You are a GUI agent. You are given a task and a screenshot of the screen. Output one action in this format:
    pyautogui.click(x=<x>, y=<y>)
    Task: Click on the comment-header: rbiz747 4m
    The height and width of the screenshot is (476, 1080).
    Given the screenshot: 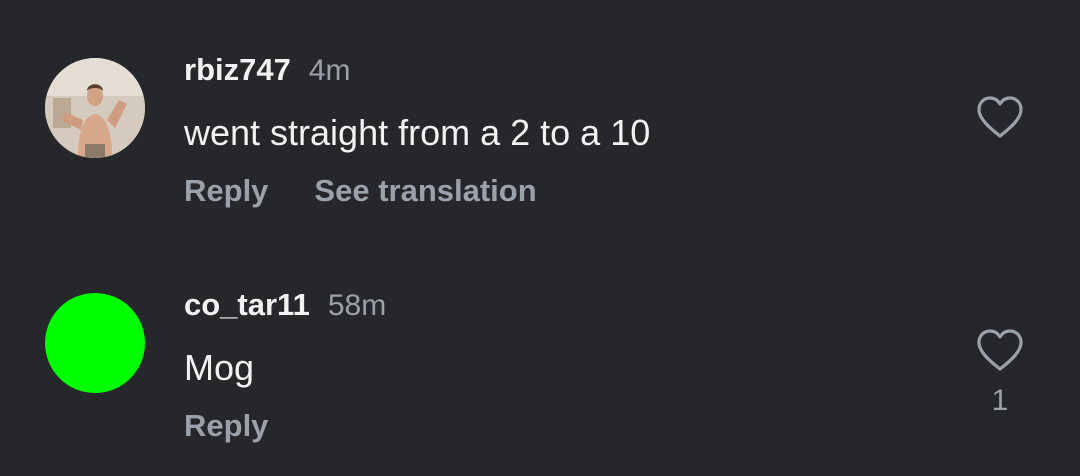 What is the action you would take?
    pyautogui.click(x=267, y=72)
    